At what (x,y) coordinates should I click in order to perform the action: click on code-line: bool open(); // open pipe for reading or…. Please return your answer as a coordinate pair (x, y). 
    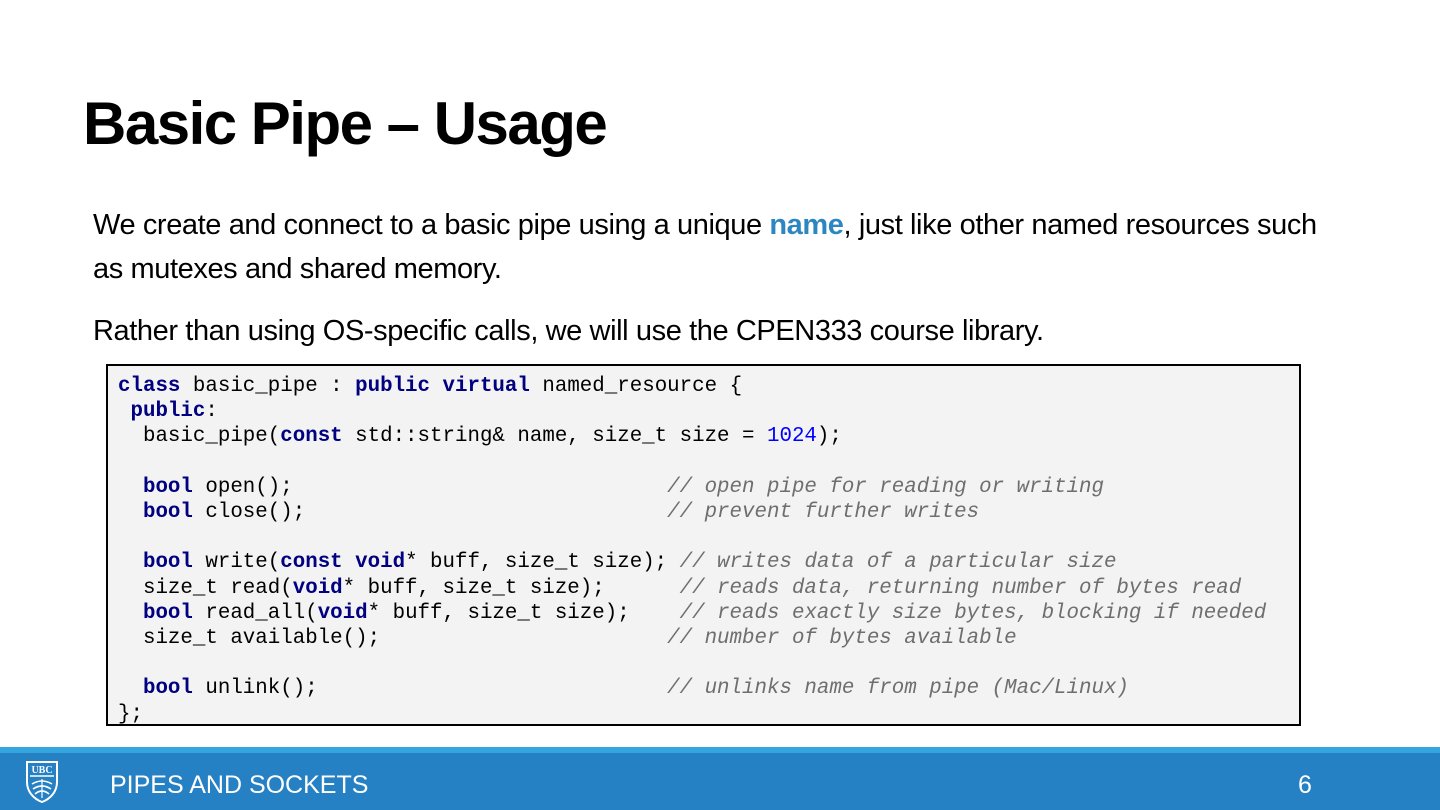
    Looking at the image, I should click on (611, 487).